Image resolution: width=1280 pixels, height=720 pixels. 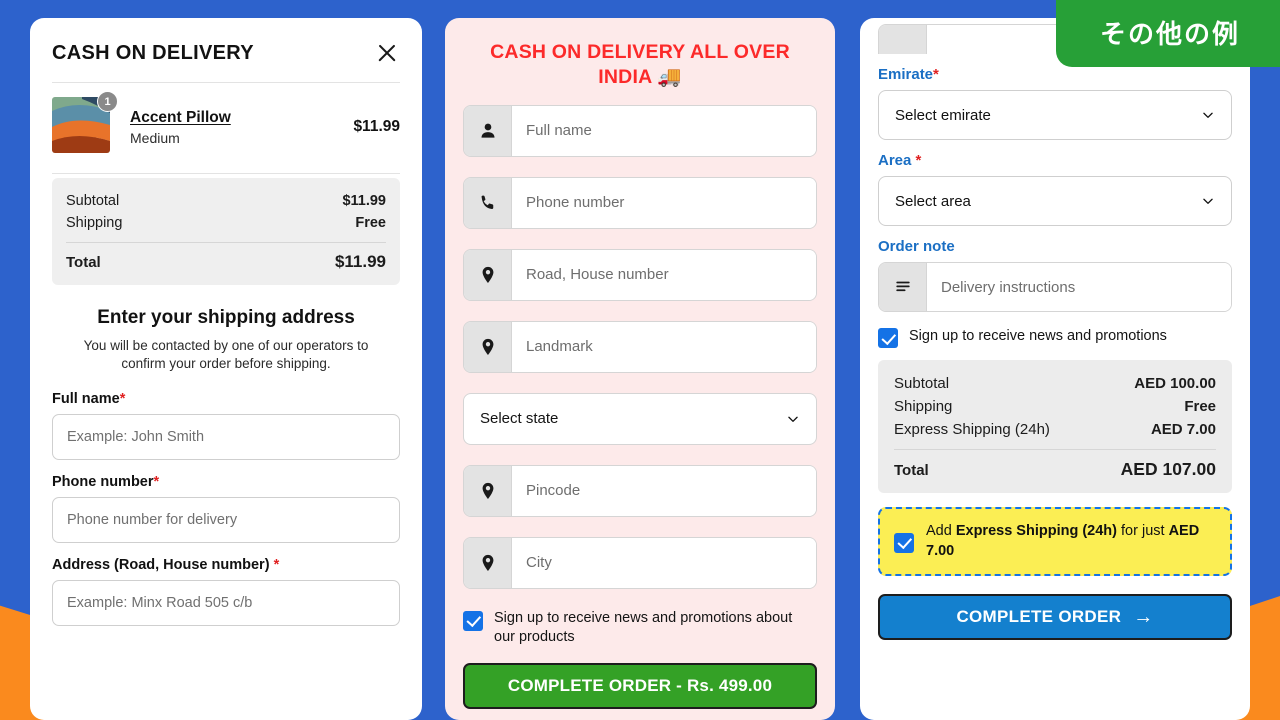 I want to click on phone-number-label: Phone number*, so click(x=226, y=482).